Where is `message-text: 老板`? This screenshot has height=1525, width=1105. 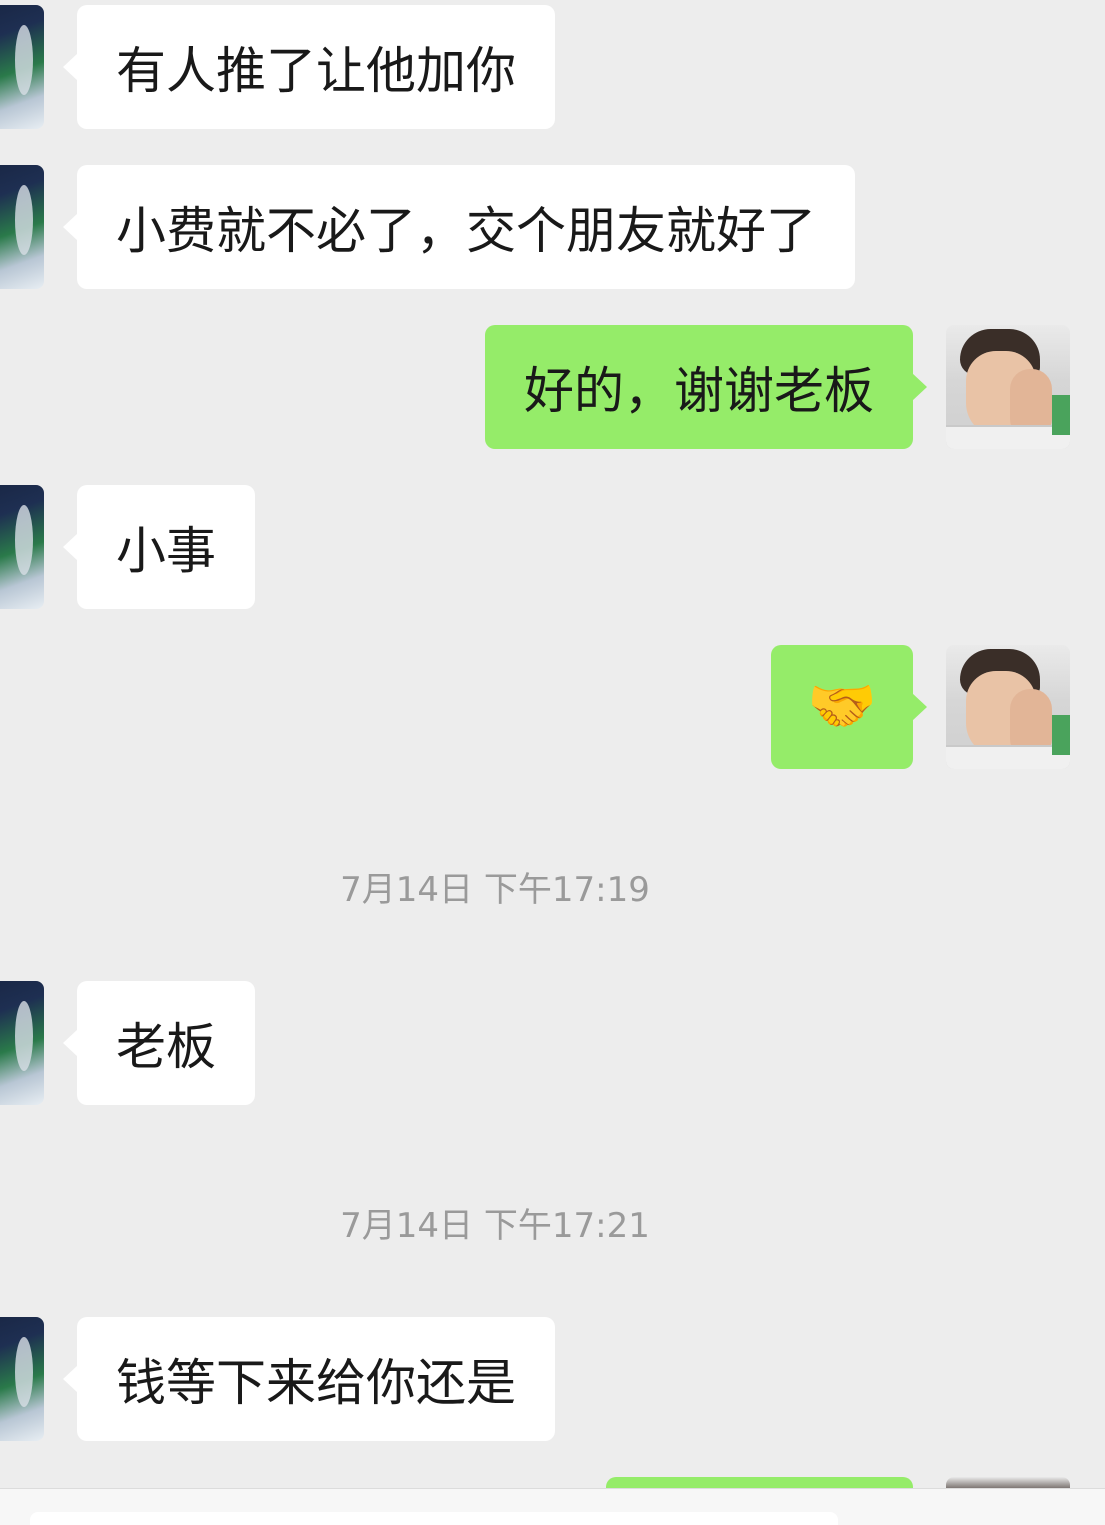
message-text: 老板 is located at coordinates (166, 1047).